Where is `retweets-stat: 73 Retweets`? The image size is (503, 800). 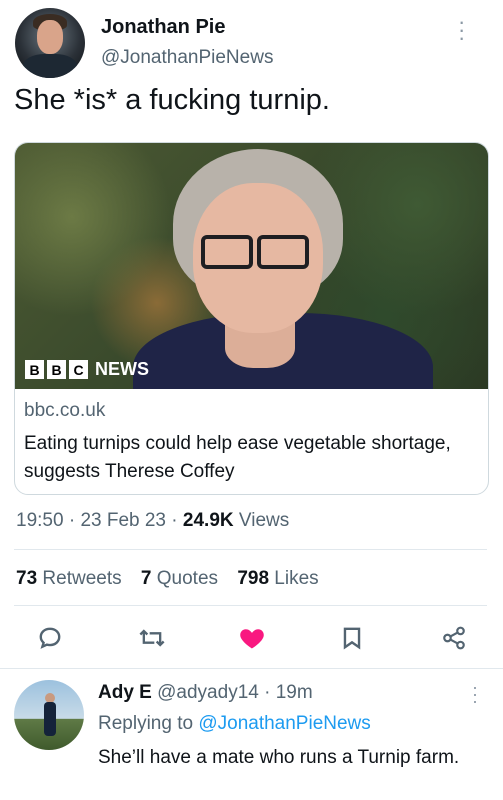
retweets-stat: 73 Retweets is located at coordinates (69, 578).